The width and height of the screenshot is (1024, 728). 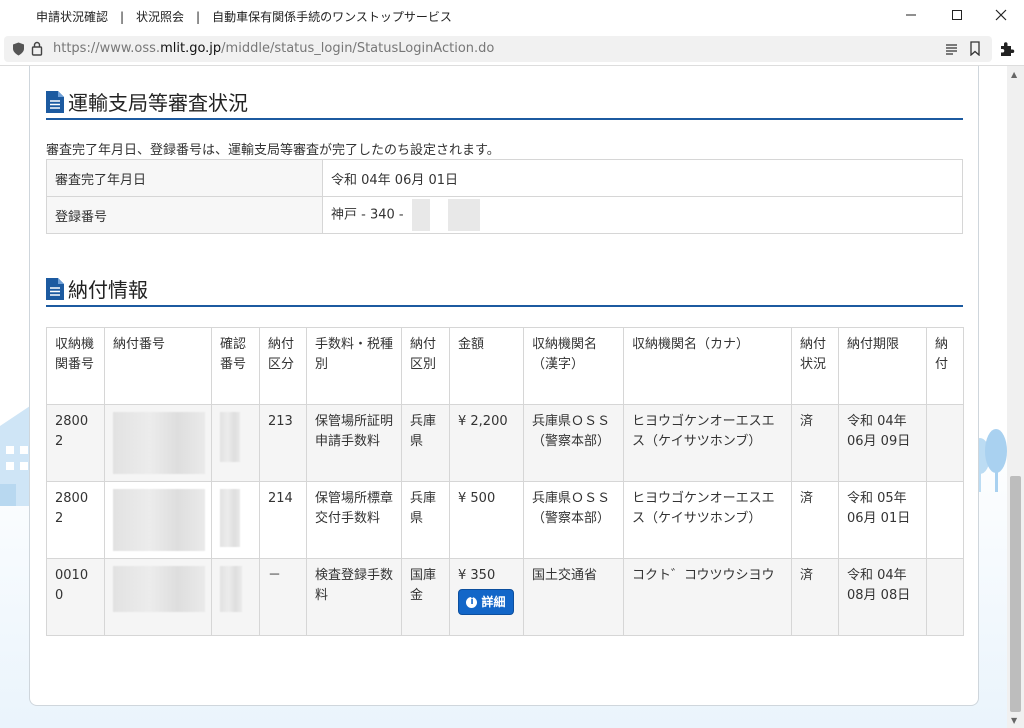 What do you see at coordinates (273, 150) in the screenshot?
I see `review-note: 審査完了年月日、登録番号は、運輸支局等審査が完了したのち設定されます。` at bounding box center [273, 150].